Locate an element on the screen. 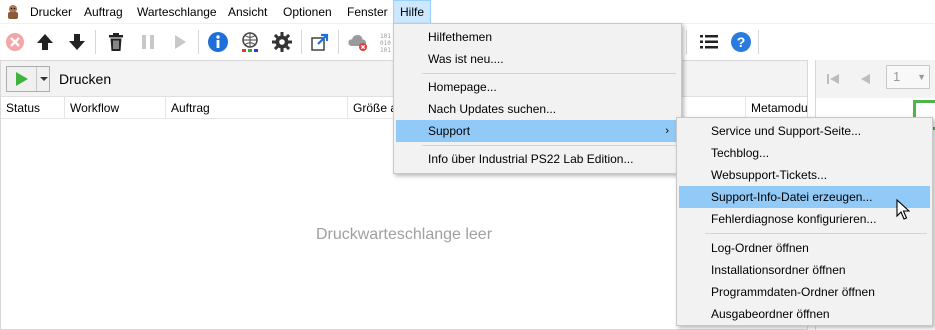  page-number-value: 1 is located at coordinates (897, 76).